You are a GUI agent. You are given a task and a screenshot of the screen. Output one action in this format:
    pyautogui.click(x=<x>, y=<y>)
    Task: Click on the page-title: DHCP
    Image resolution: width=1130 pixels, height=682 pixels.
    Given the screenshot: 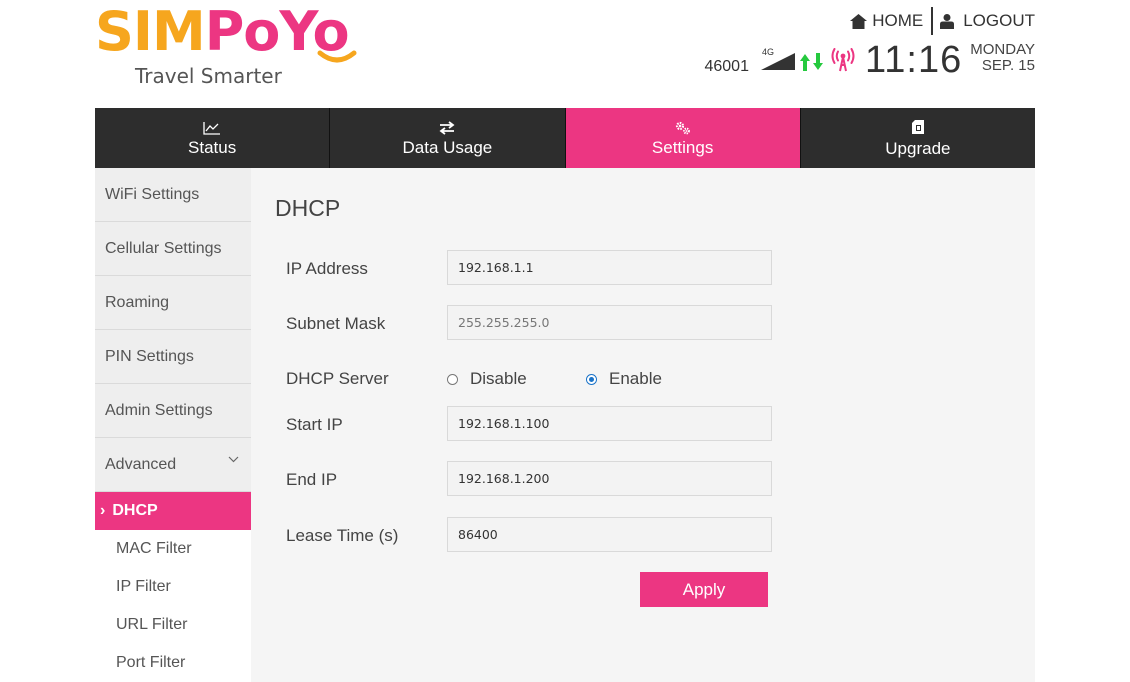 What is the action you would take?
    pyautogui.click(x=308, y=208)
    